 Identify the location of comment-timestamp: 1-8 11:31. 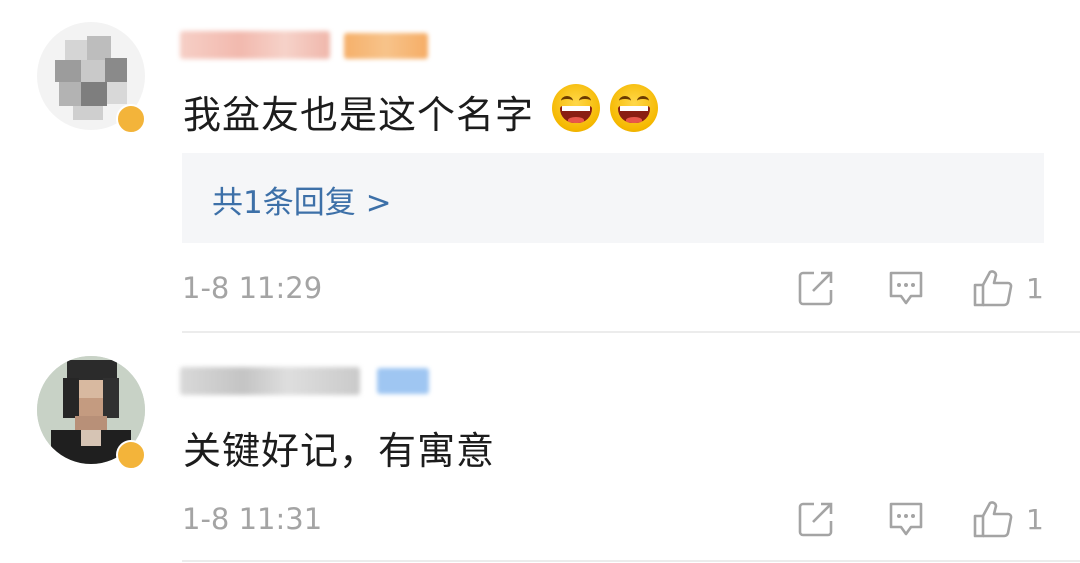
(252, 519).